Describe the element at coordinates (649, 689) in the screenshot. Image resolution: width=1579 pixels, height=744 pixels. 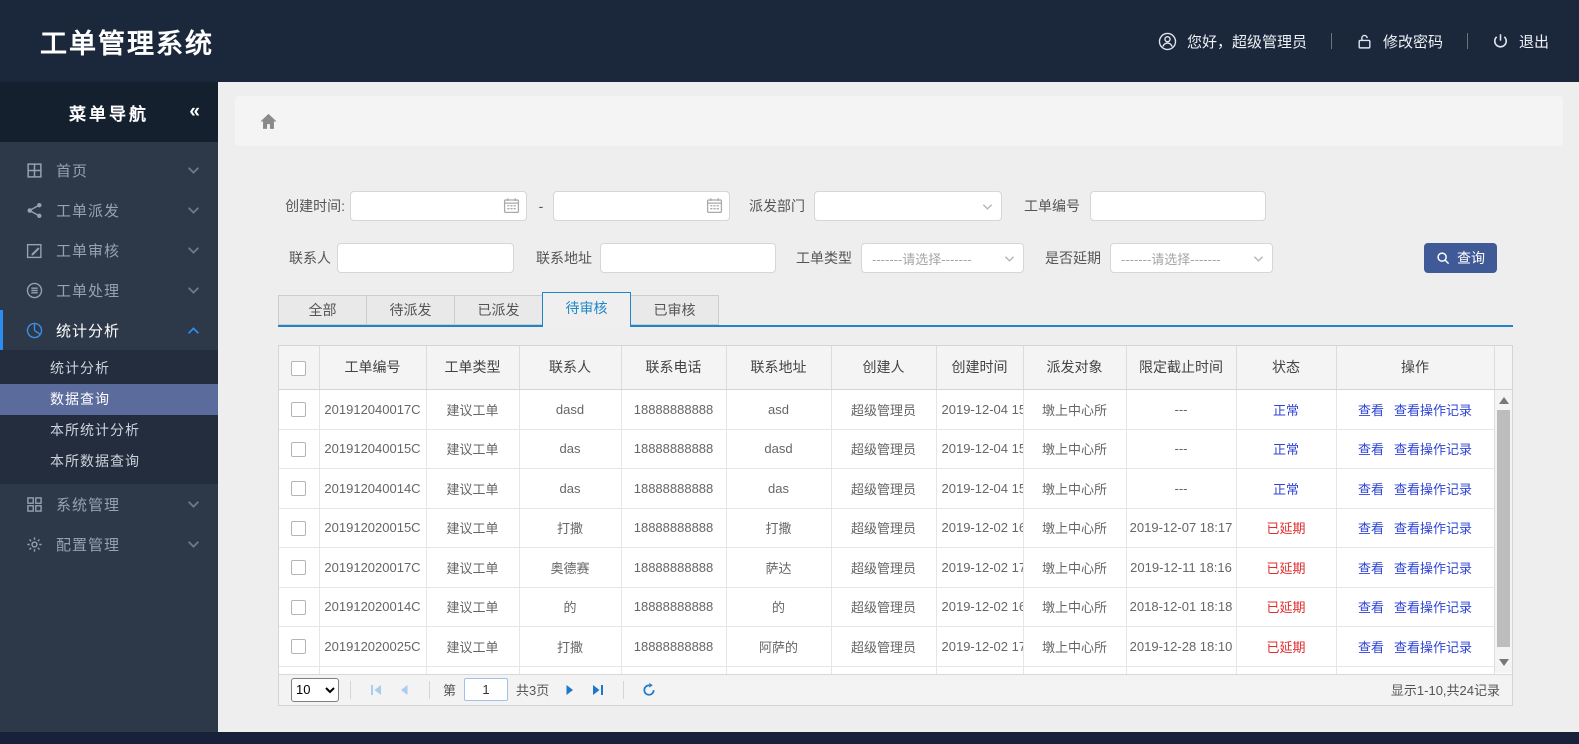
I see `refresh-icon` at that location.